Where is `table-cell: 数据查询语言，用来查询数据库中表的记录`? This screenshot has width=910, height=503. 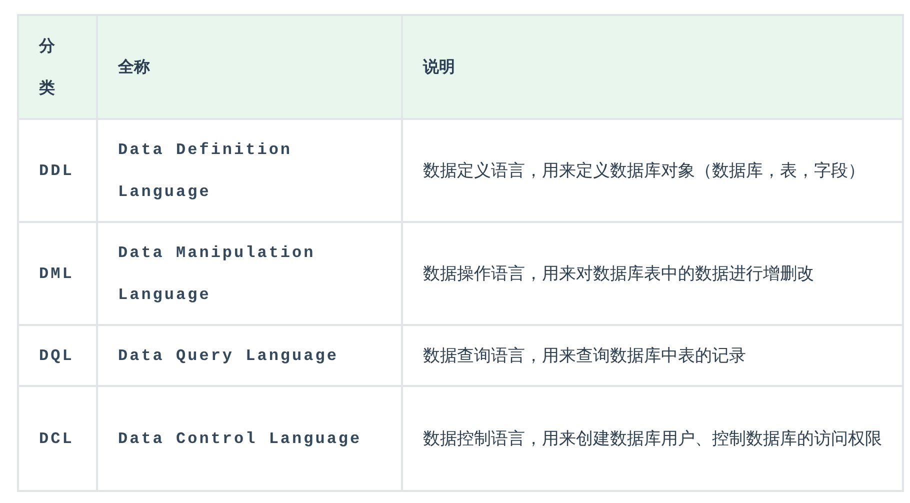
table-cell: 数据查询语言，用来查询数据库中表的记录 is located at coordinates (652, 355).